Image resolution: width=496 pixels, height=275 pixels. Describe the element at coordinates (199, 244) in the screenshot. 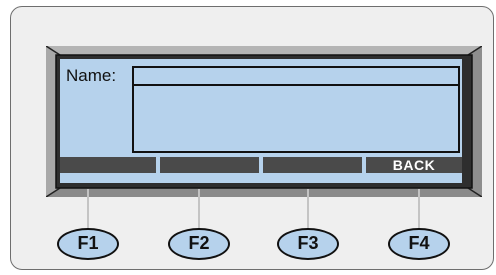

I see `f2-button: F2` at that location.